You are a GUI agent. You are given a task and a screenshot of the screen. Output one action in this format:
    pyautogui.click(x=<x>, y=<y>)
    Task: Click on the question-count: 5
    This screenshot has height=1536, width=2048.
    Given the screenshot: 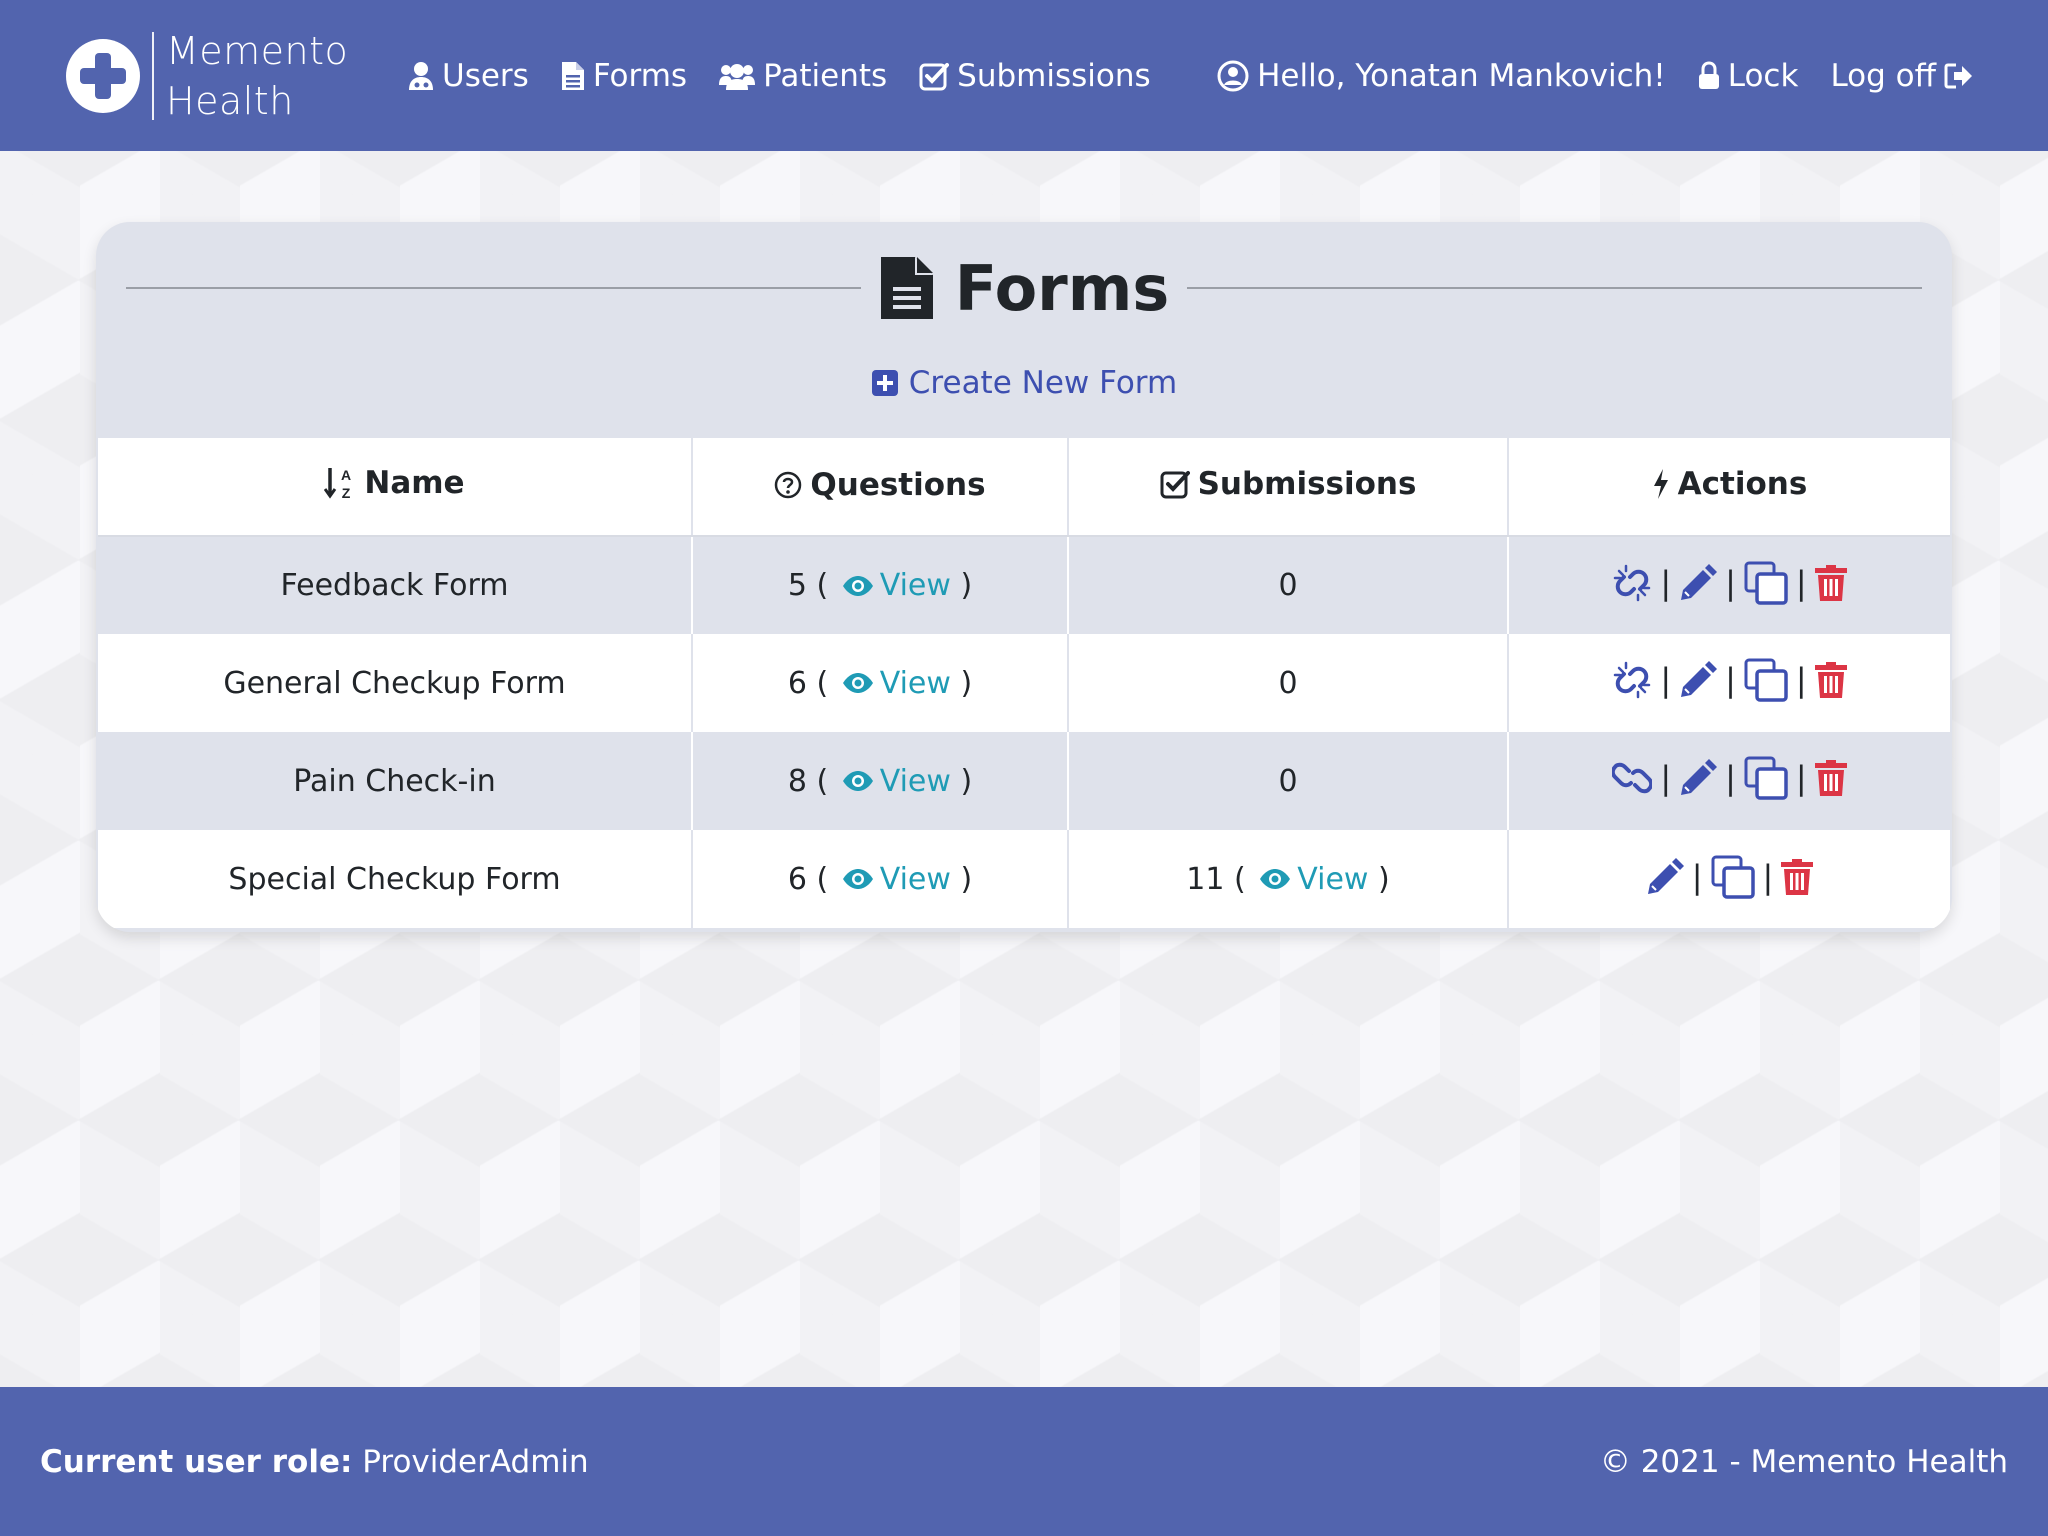 What is the action you would take?
    pyautogui.click(x=797, y=585)
    